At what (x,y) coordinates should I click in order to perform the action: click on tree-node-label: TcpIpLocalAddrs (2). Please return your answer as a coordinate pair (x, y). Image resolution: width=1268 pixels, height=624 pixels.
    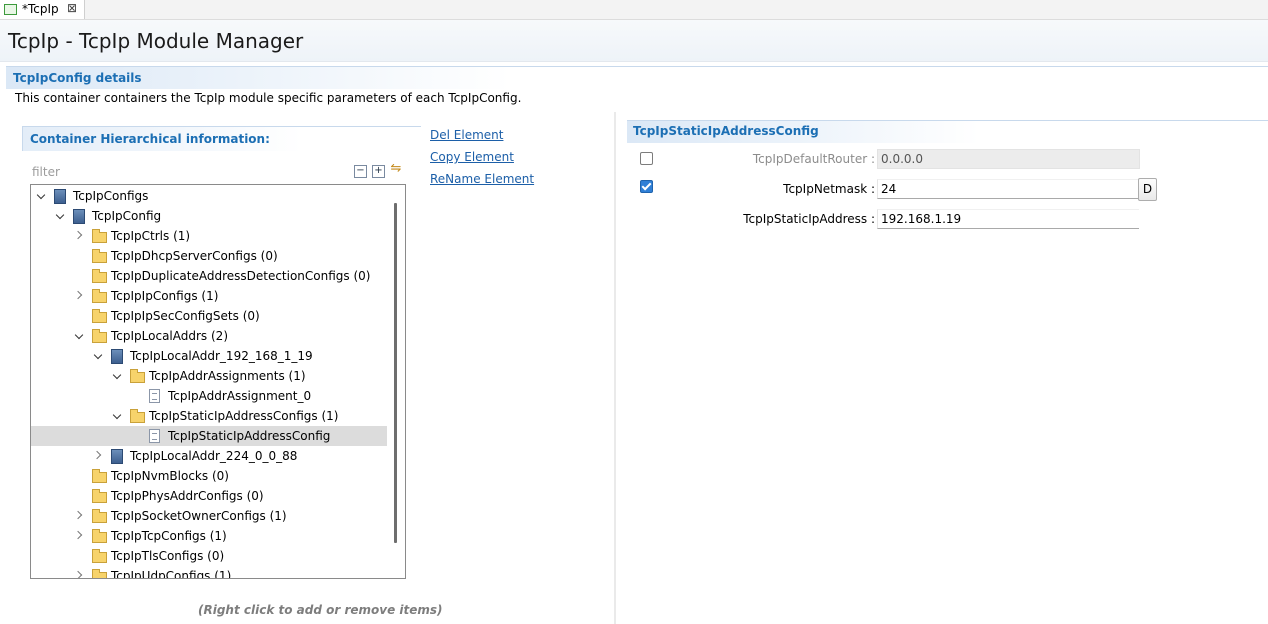
    Looking at the image, I should click on (169, 336).